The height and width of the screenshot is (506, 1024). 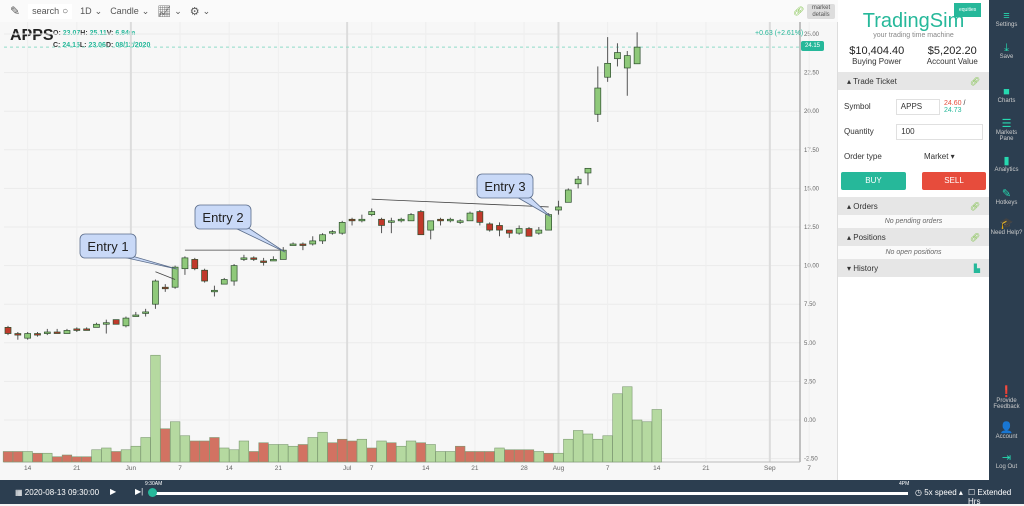 What do you see at coordinates (1006, 164) in the screenshot?
I see `nav-analytics: ▮ Analytics` at bounding box center [1006, 164].